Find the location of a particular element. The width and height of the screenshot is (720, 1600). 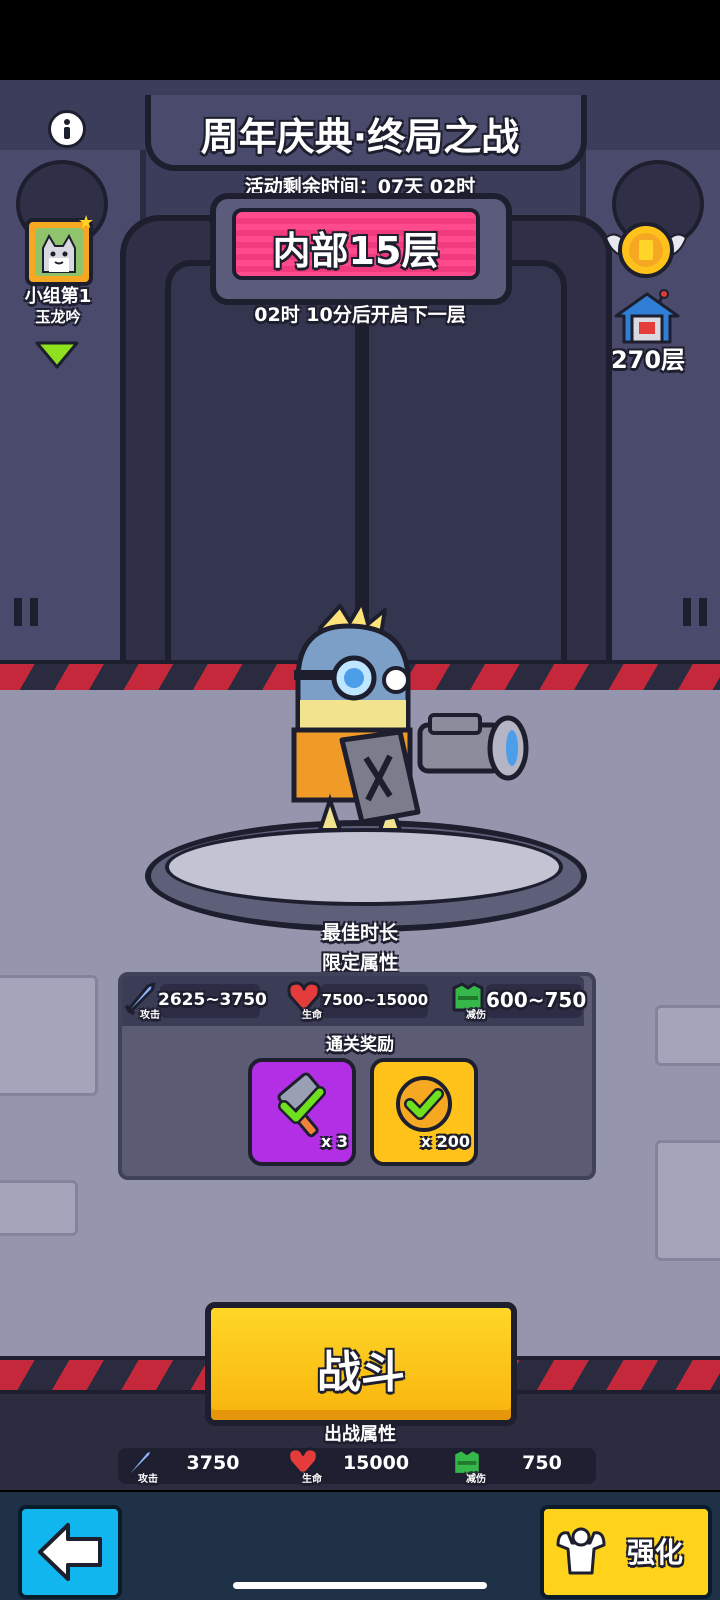

player-name: 玉龙吟 is located at coordinates (58, 317).